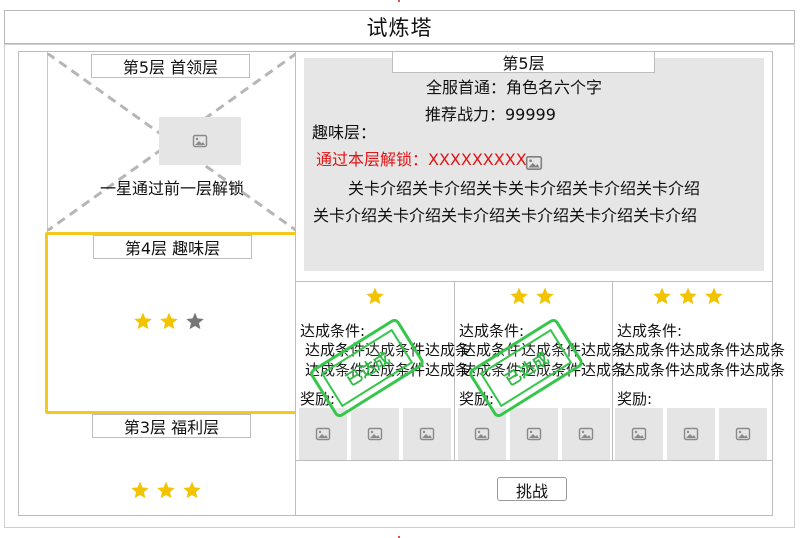 The height and width of the screenshot is (538, 800). Describe the element at coordinates (344, 132) in the screenshot. I see `floor-type-text: 趣味层：` at that location.